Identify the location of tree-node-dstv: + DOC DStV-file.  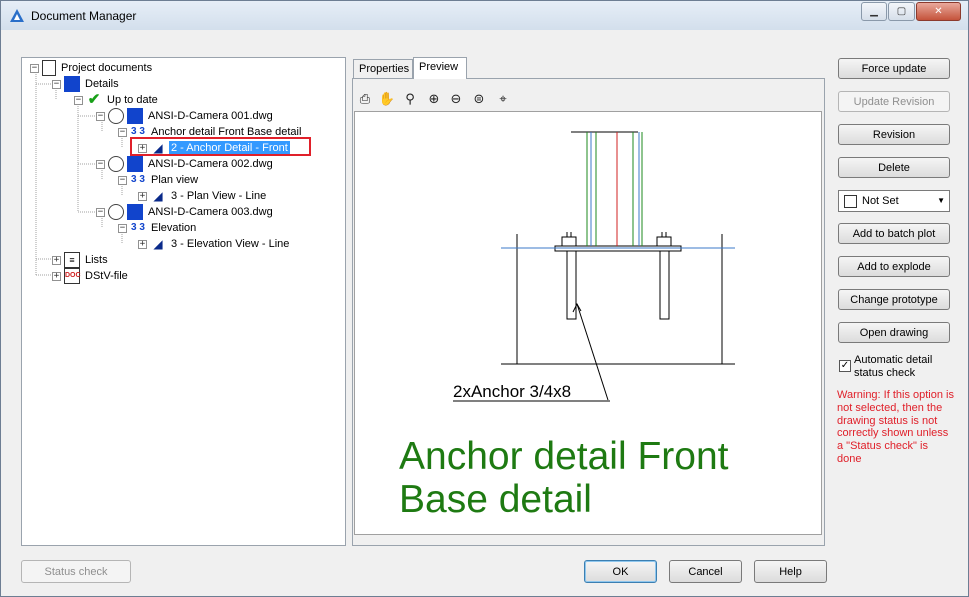
(91, 276).